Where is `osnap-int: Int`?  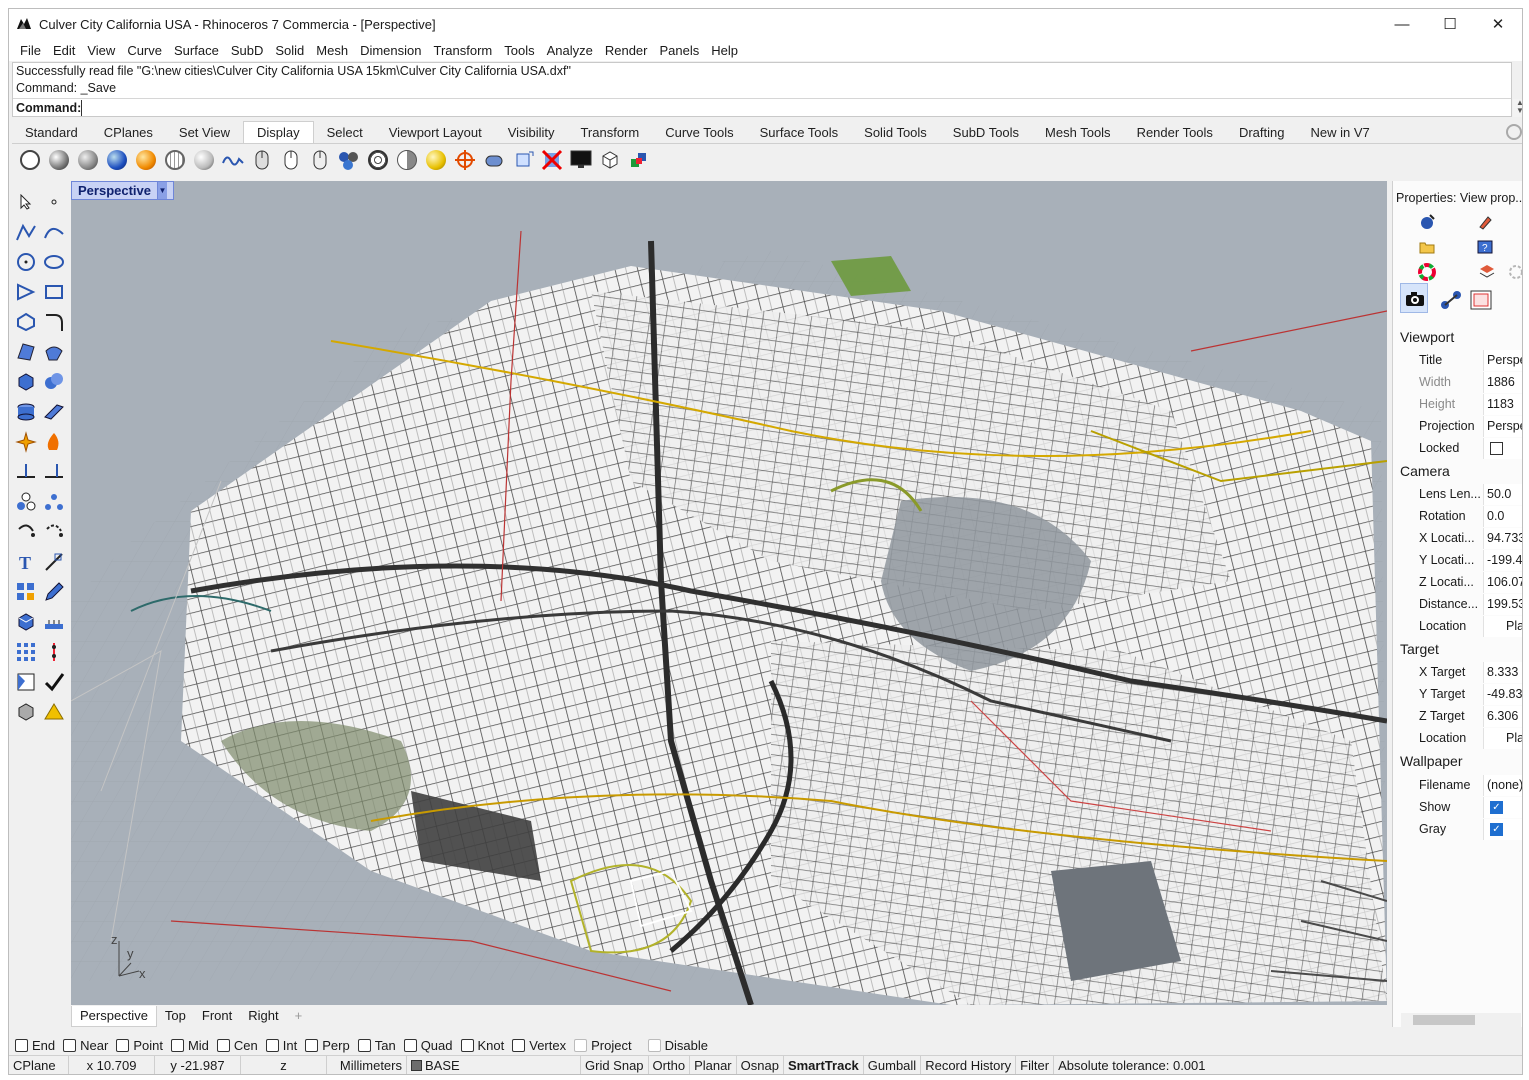
osnap-int: Int is located at coordinates (281, 1045).